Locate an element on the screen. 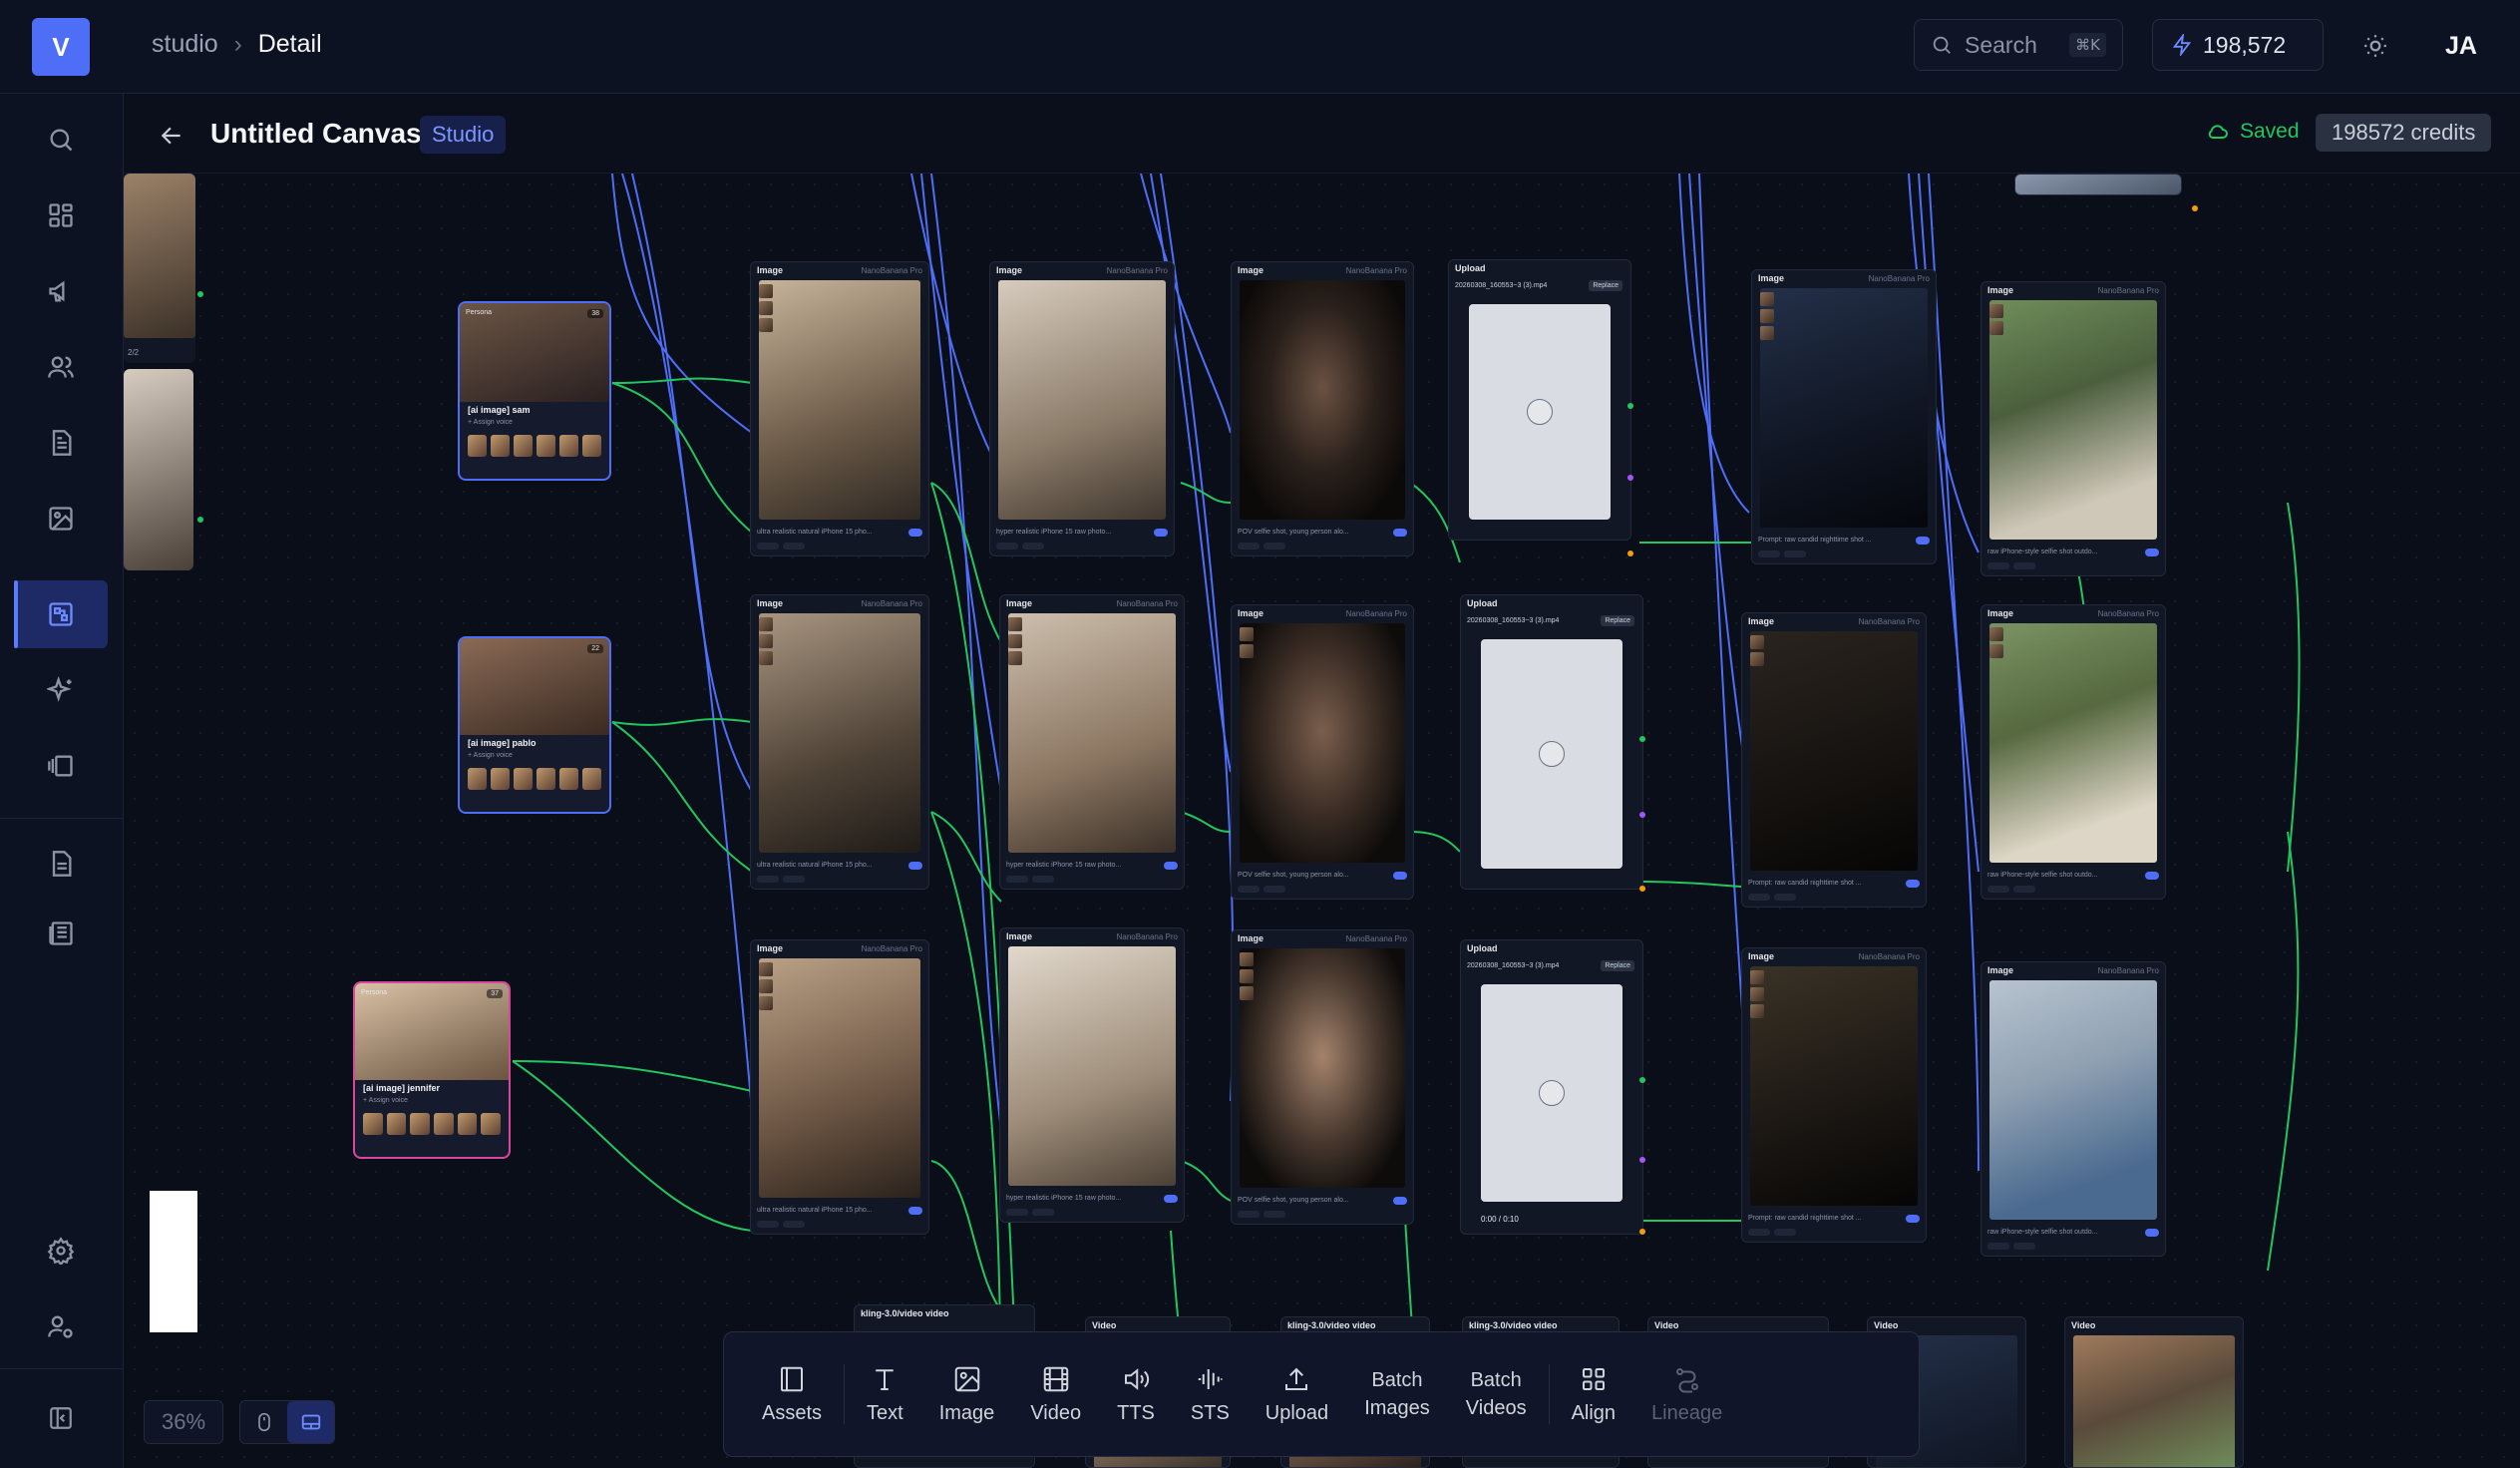  tts-button: TTS is located at coordinates (1136, 1394).